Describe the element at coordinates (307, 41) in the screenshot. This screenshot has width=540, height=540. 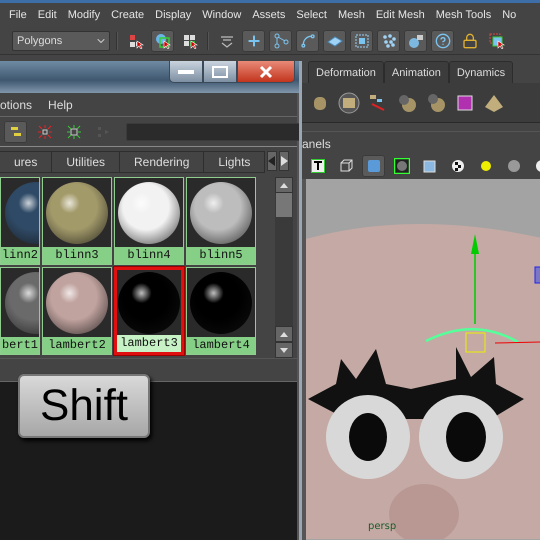
I see `curve-icon` at that location.